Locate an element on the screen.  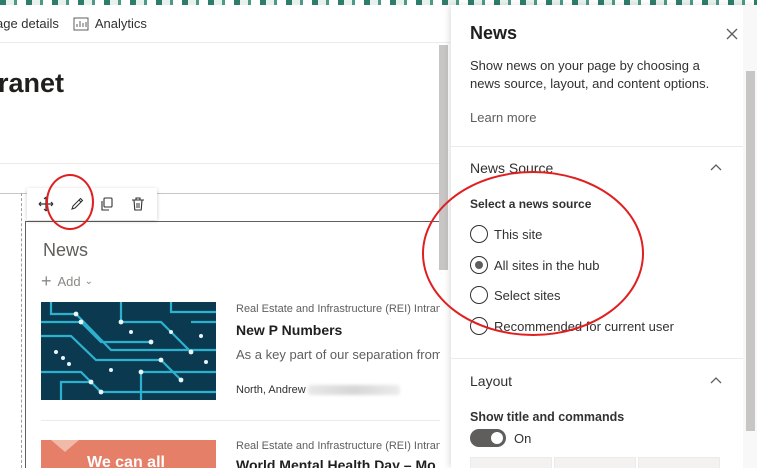
analytics-button: Analytics is located at coordinates (110, 23).